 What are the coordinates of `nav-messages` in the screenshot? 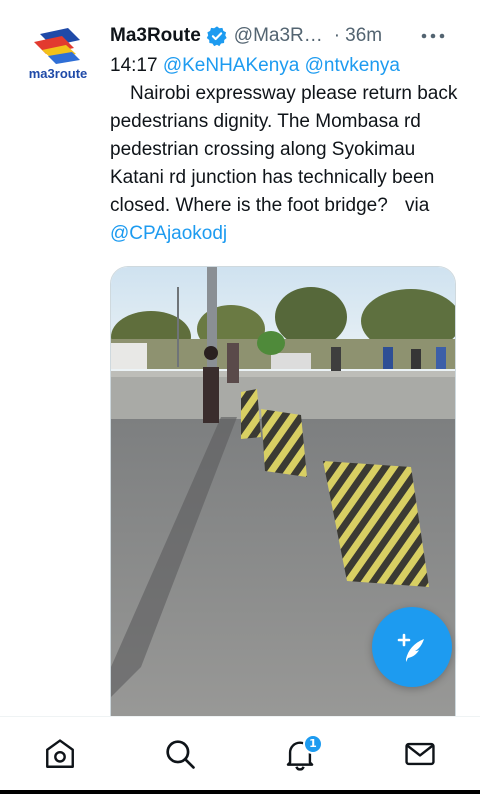 It's located at (420, 754).